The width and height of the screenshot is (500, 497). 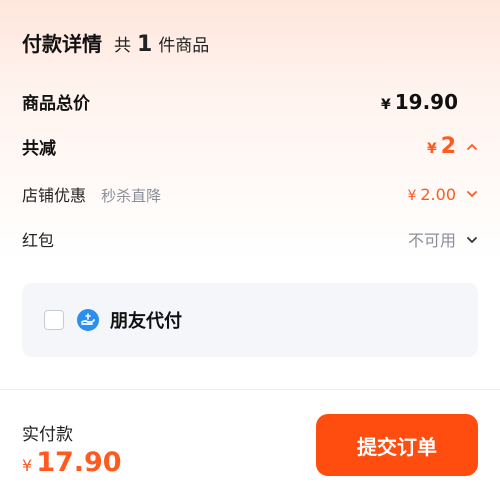 What do you see at coordinates (250, 194) in the screenshot?
I see `shop-discount-row: 店铺优惠 秒杀直降 ¥ 2.00` at bounding box center [250, 194].